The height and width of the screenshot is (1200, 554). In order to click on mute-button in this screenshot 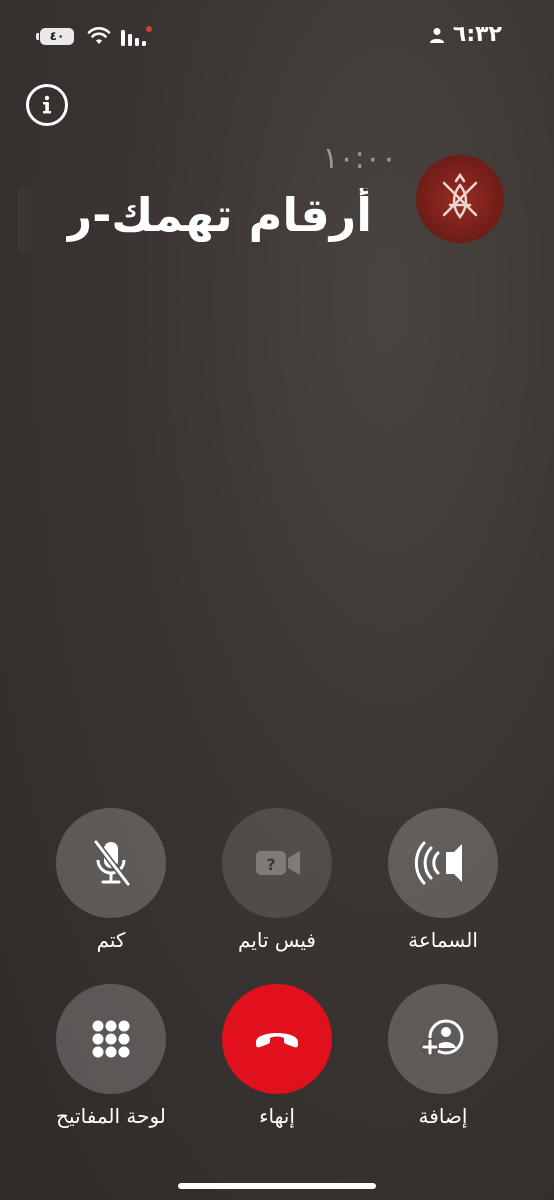, I will do `click(111, 863)`.